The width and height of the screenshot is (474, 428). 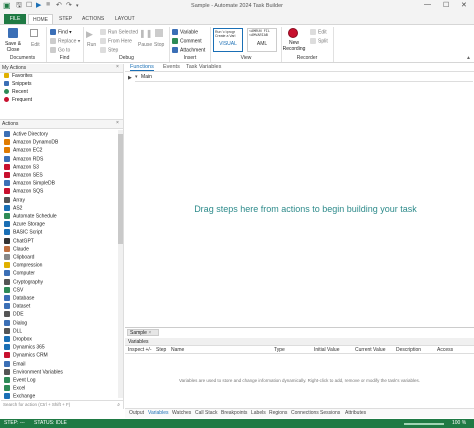 What do you see at coordinates (65, 19) in the screenshot?
I see `tab-step: STEP` at bounding box center [65, 19].